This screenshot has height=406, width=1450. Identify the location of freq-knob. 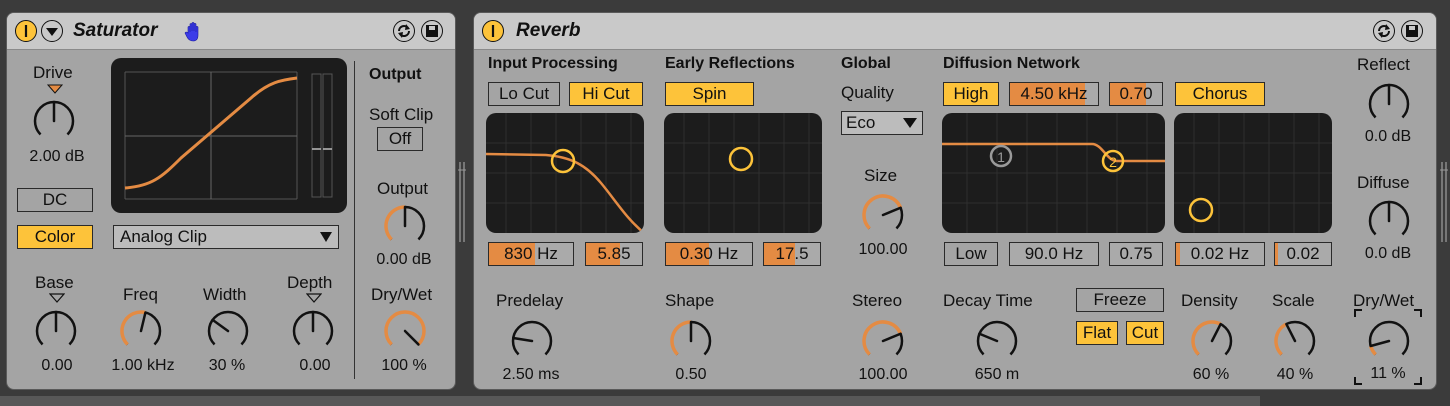
(141, 331).